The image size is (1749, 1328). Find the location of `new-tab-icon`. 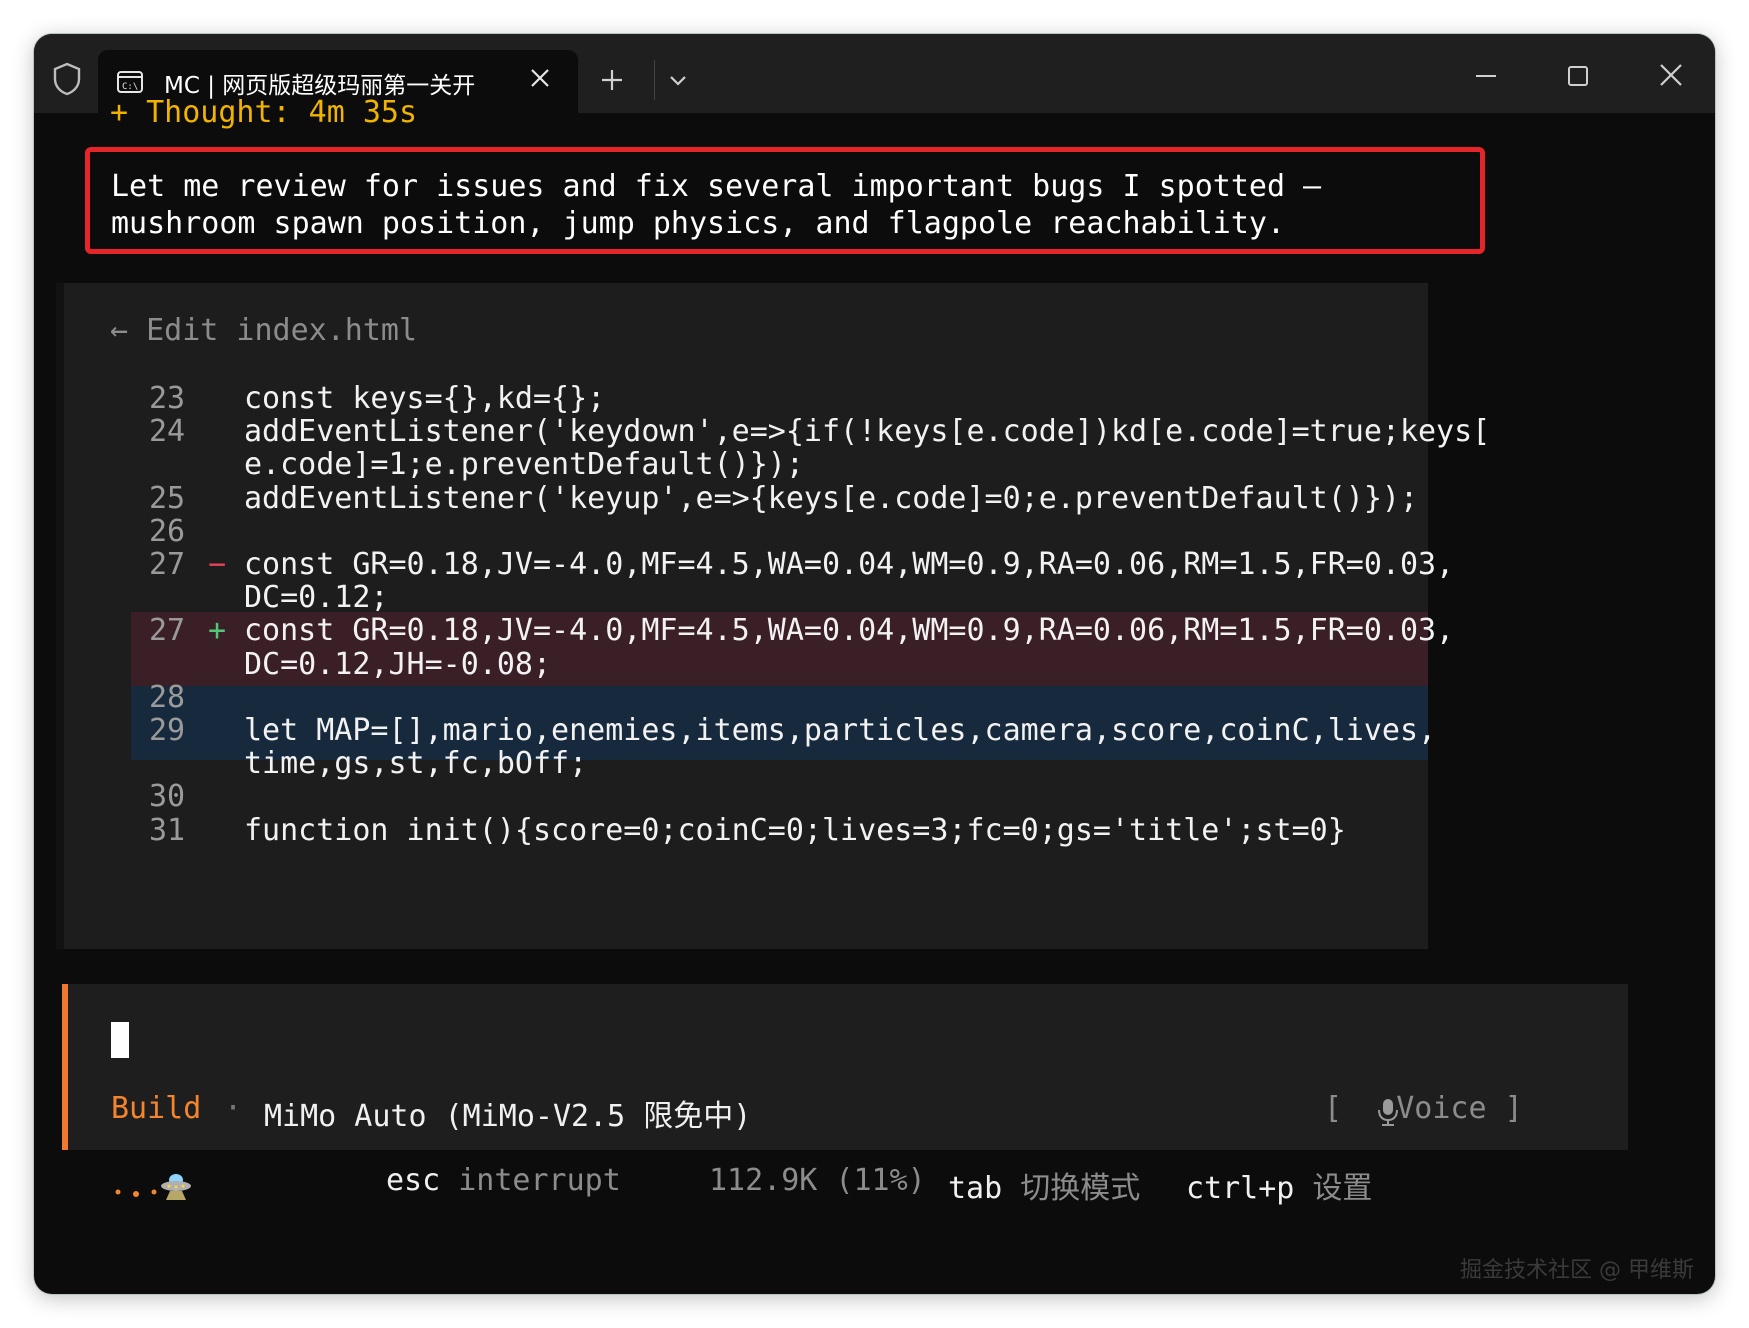

new-tab-icon is located at coordinates (612, 80).